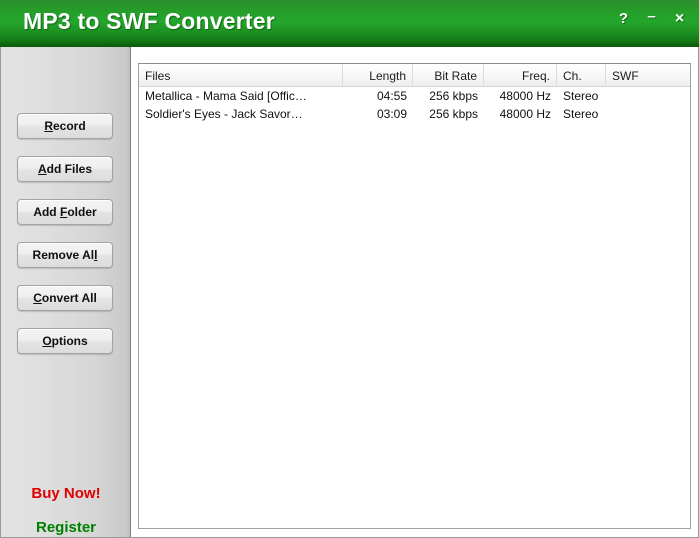 The width and height of the screenshot is (699, 538). I want to click on file-list-header: Files Length Bit Rate Freq. Ch. SWF, so click(414, 75).